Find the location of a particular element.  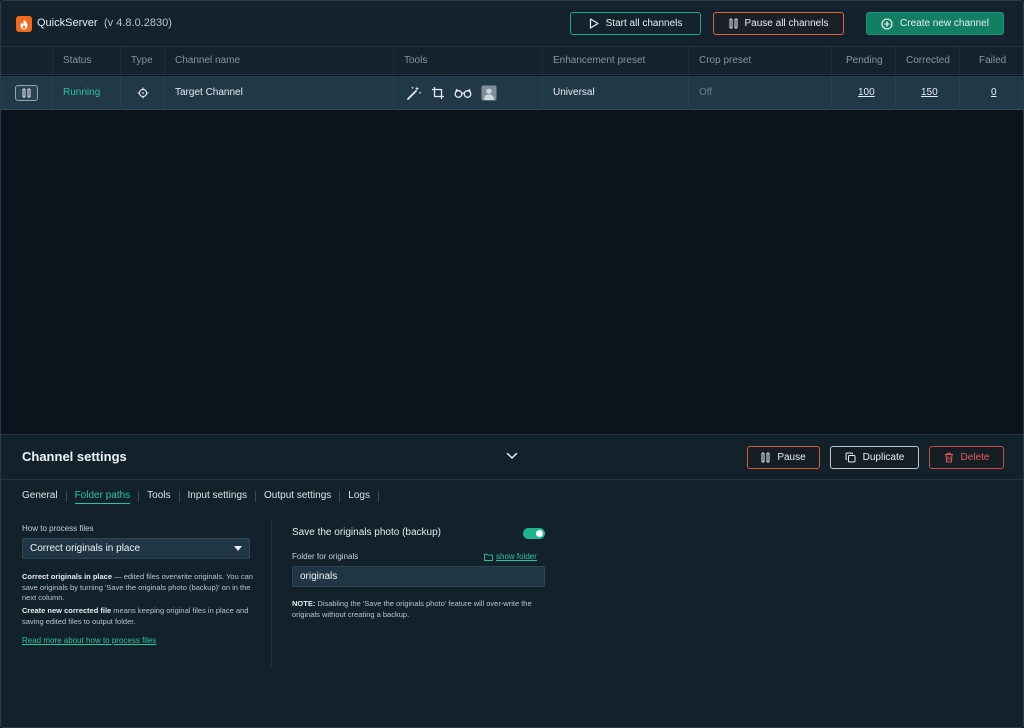

tab-output-settings: Output settings is located at coordinates (297, 496).